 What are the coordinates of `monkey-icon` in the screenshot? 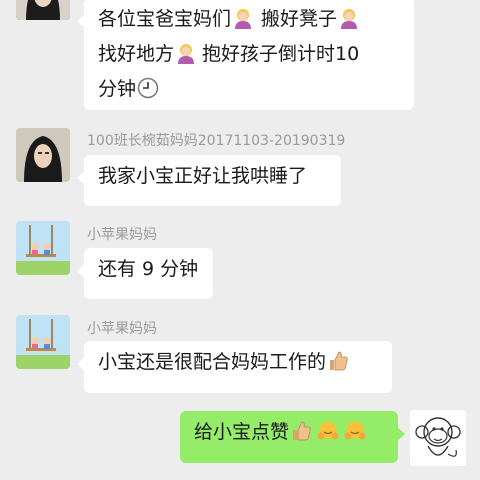 It's located at (438, 438).